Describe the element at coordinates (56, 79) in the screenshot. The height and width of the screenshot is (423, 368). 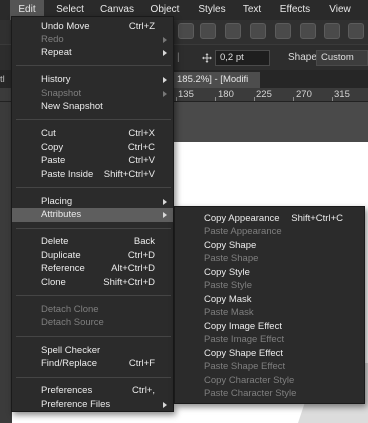
I see `menu-item-label: History` at that location.